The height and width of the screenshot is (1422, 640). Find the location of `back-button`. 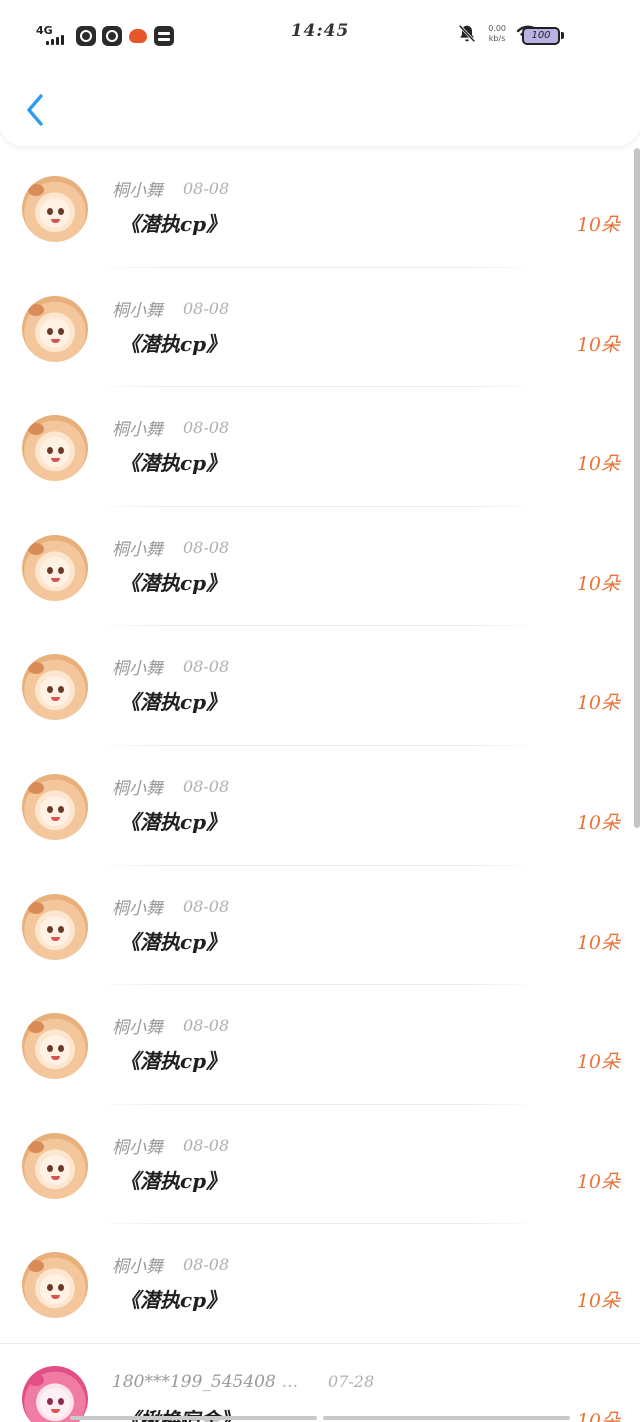

back-button is located at coordinates (36, 110).